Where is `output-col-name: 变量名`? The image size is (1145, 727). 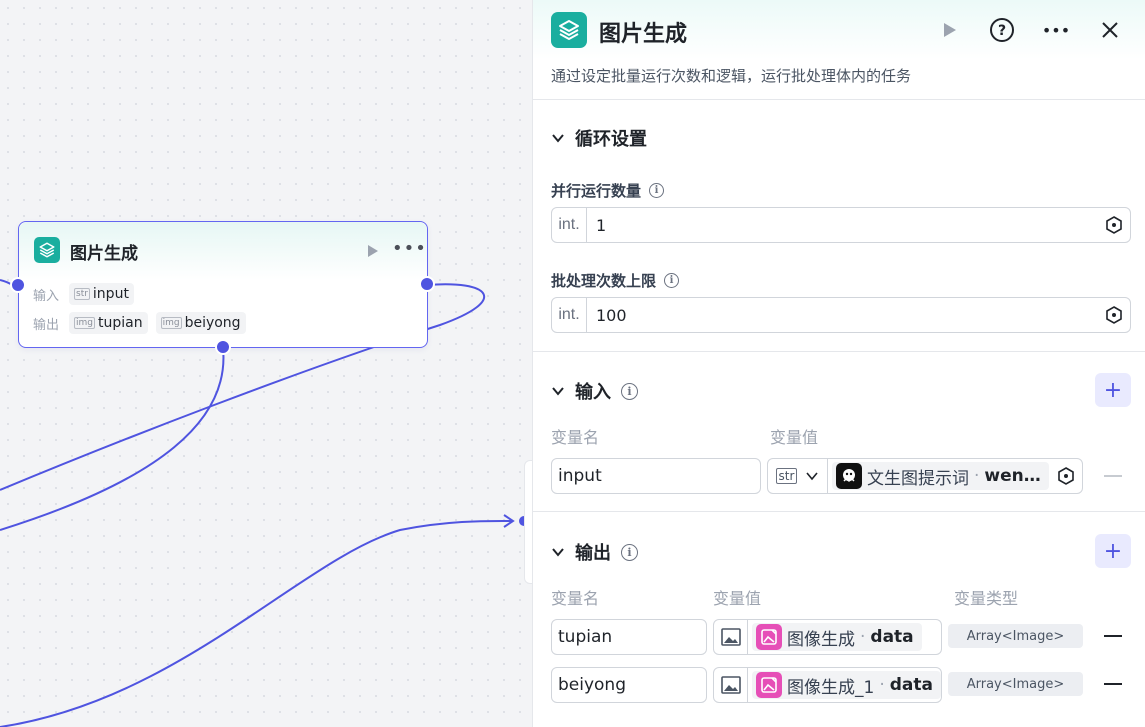 output-col-name: 变量名 is located at coordinates (575, 598).